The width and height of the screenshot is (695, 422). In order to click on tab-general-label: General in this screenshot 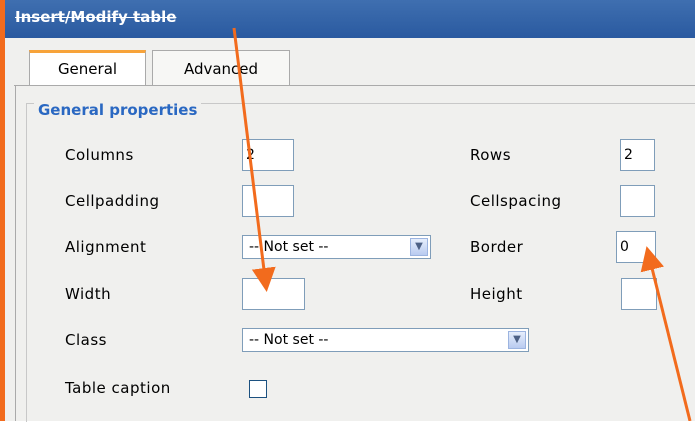, I will do `click(87, 69)`.